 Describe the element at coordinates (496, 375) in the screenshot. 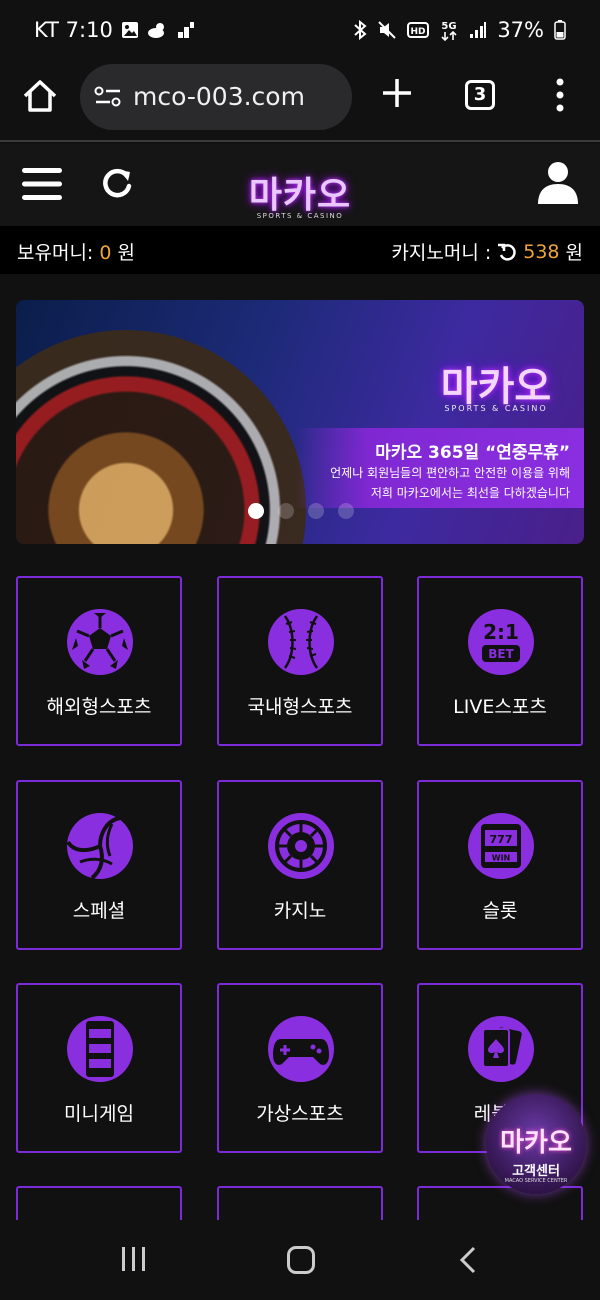

I see `banner-logo: 마카오 SPORTS & CASINO` at that location.